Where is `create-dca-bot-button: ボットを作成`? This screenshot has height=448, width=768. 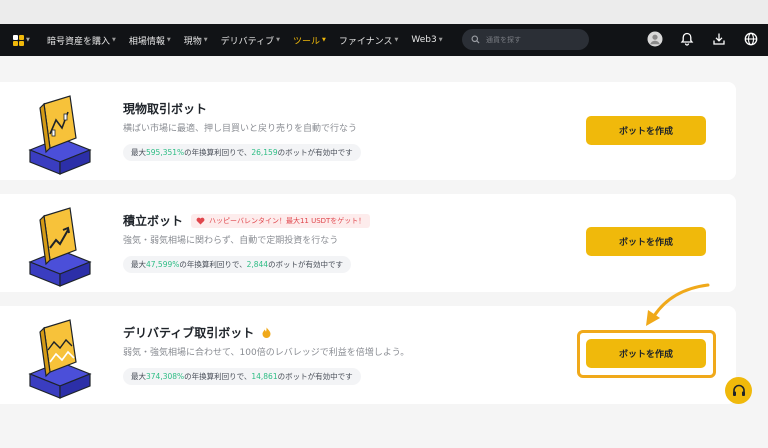
create-dca-bot-button: ボットを作成 is located at coordinates (646, 241).